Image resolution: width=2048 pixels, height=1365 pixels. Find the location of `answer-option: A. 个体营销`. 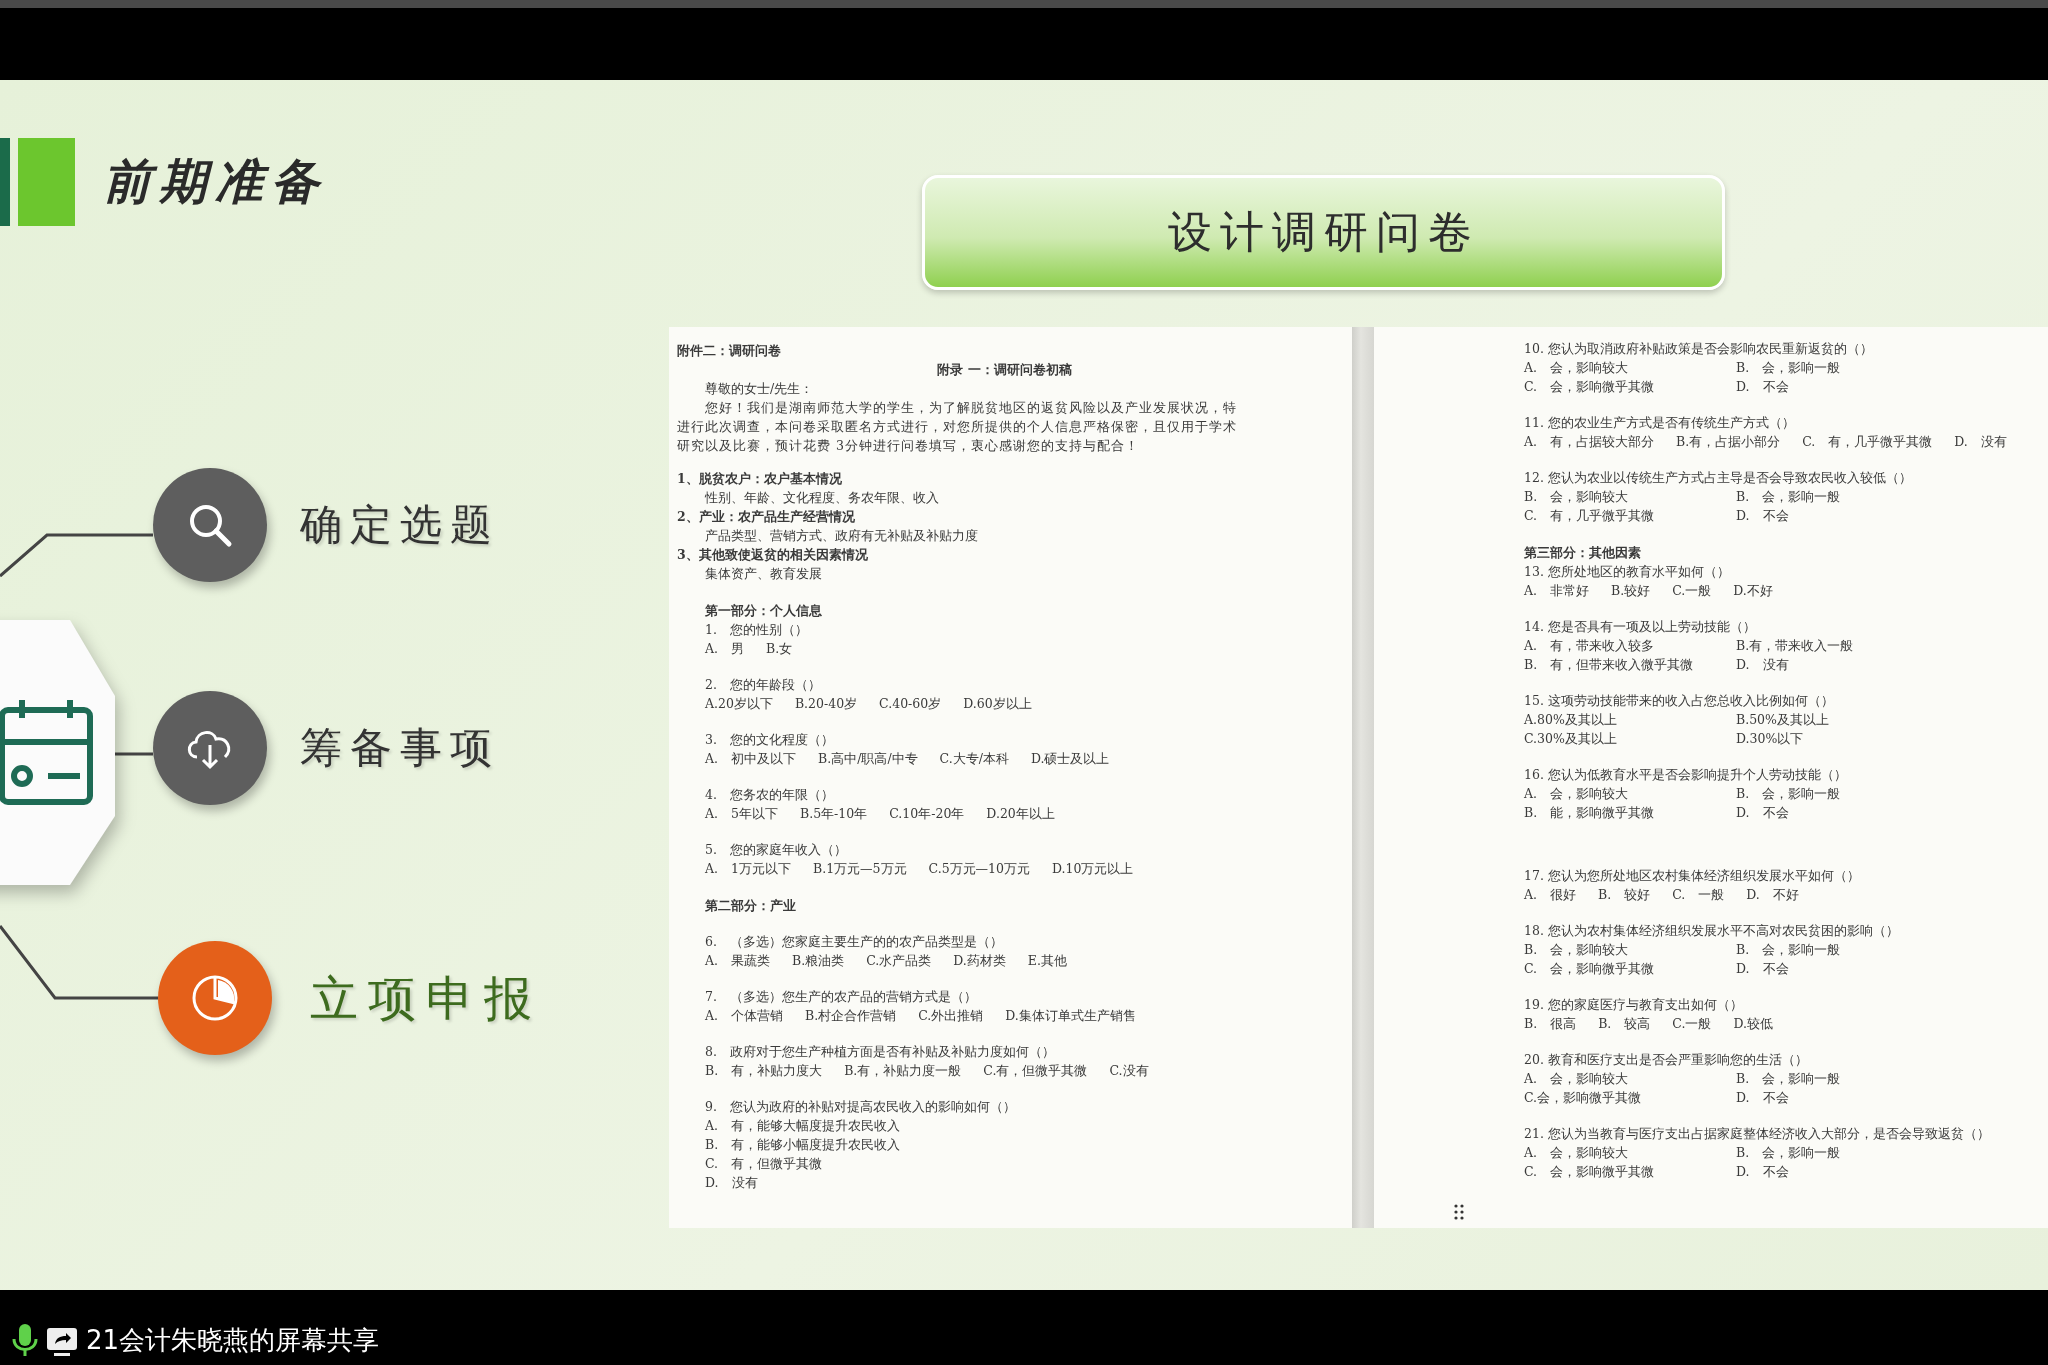

answer-option: A. 个体营销 is located at coordinates (744, 1015).